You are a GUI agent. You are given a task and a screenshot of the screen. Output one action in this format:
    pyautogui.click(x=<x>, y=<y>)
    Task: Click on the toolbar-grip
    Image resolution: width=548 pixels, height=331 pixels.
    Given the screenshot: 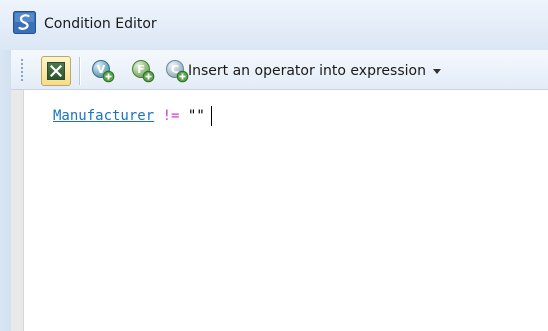 What is the action you would take?
    pyautogui.click(x=22, y=70)
    